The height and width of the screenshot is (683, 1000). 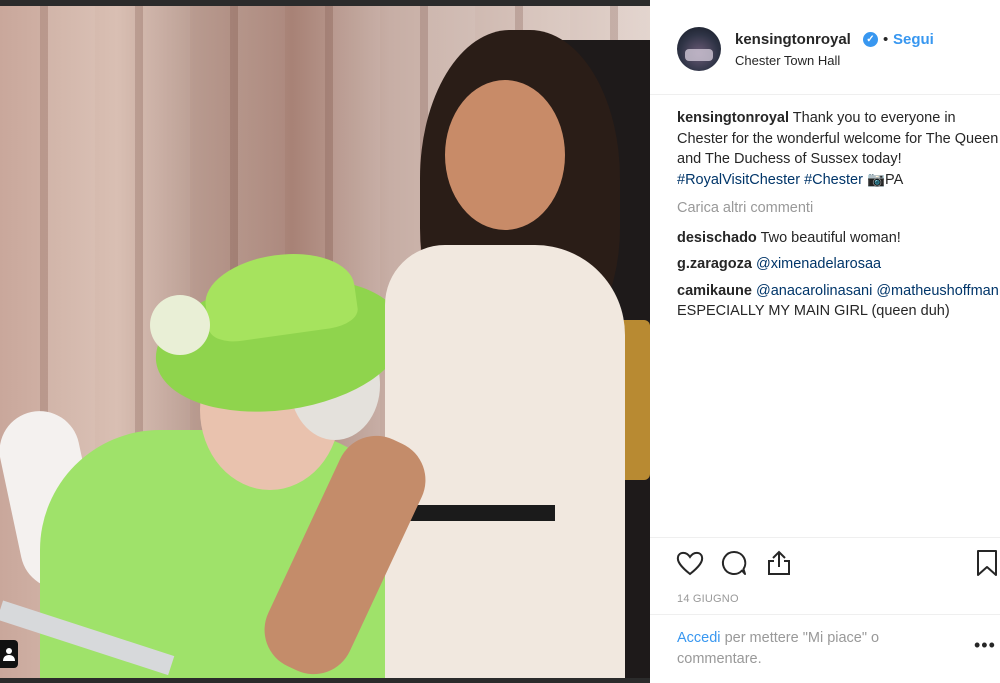 I want to click on comment-text: ESPECIALLY MY MAIN GIRL (queen duh), so click(x=813, y=311).